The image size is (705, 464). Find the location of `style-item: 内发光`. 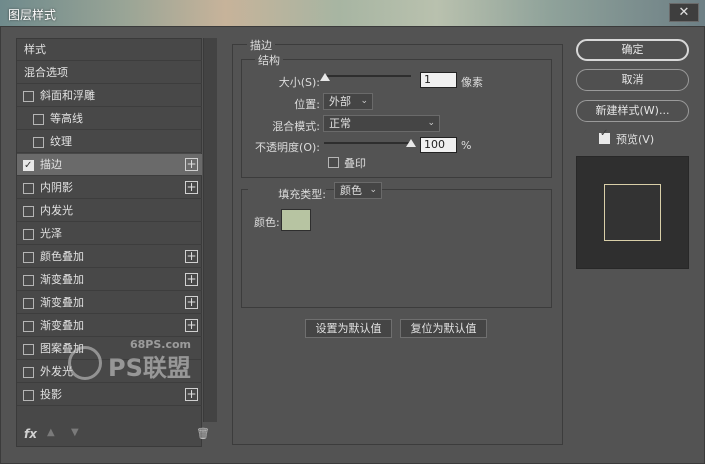

style-item: 内发光 is located at coordinates (109, 211).